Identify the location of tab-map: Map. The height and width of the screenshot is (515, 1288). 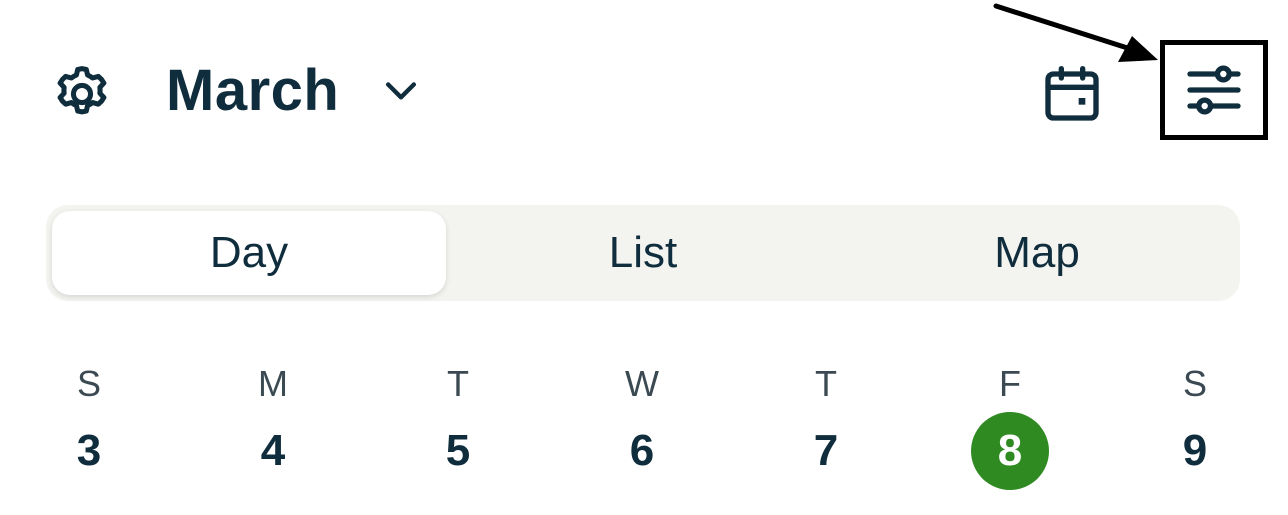
(1037, 253).